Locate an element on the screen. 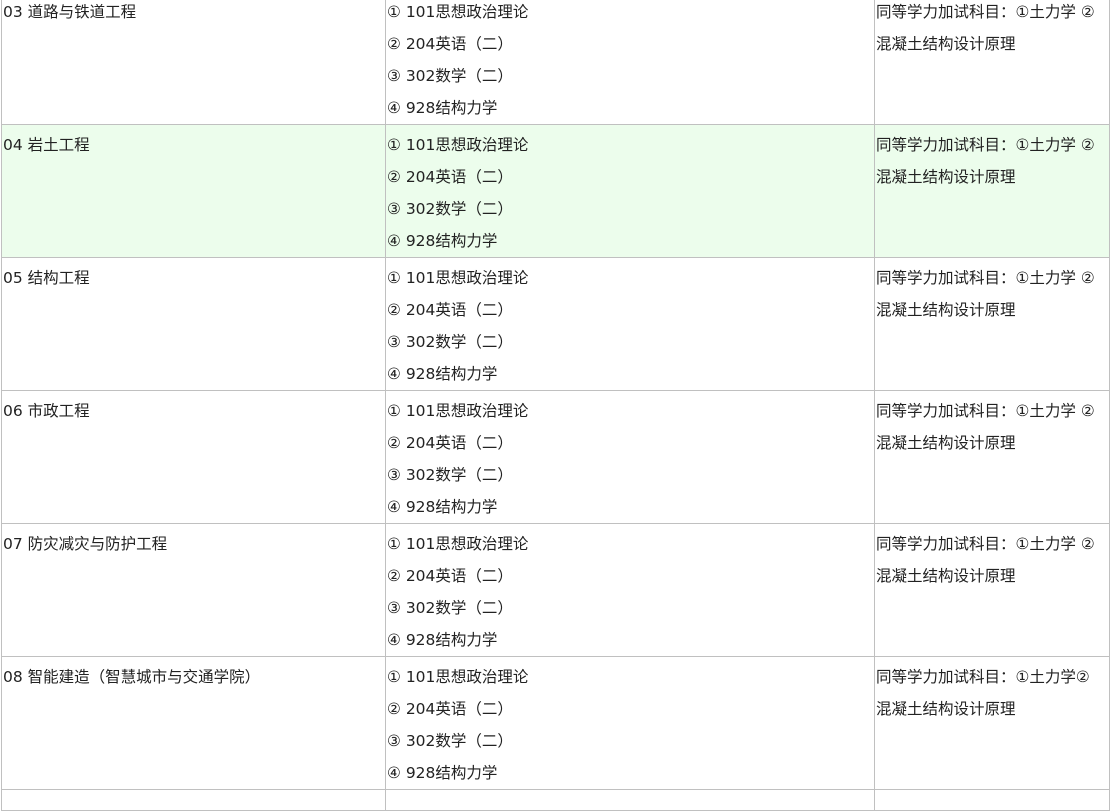  direction-label: 04 岩土工程 is located at coordinates (46, 145).